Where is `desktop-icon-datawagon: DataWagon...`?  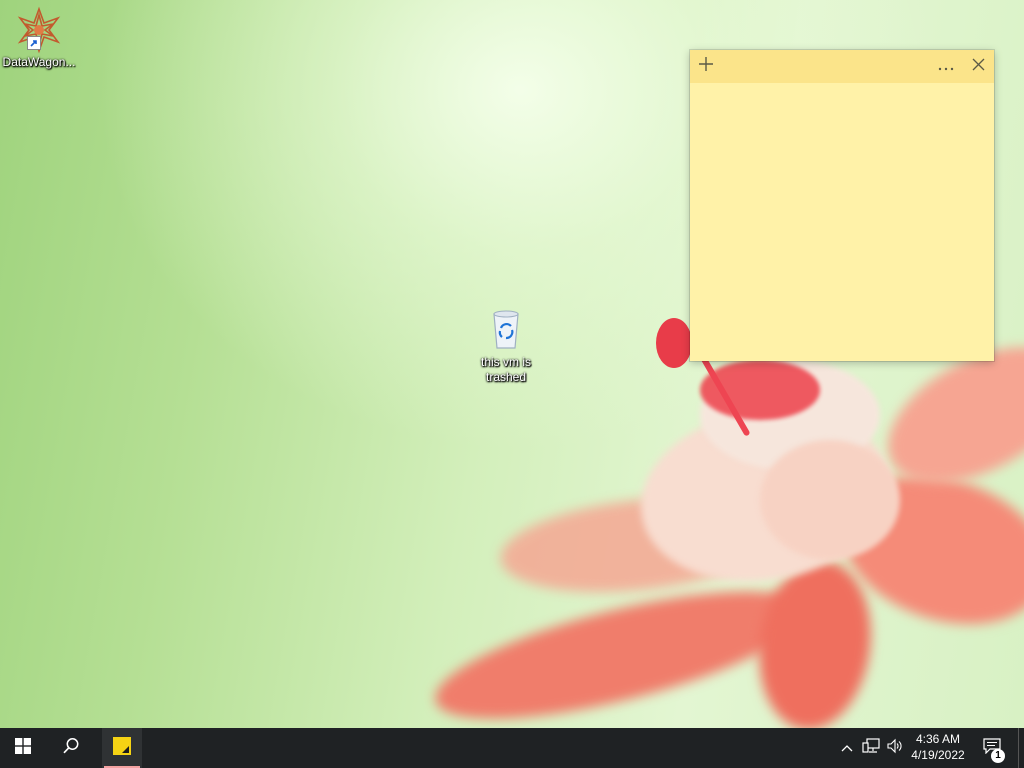 desktop-icon-datawagon: DataWagon... is located at coordinates (39, 38).